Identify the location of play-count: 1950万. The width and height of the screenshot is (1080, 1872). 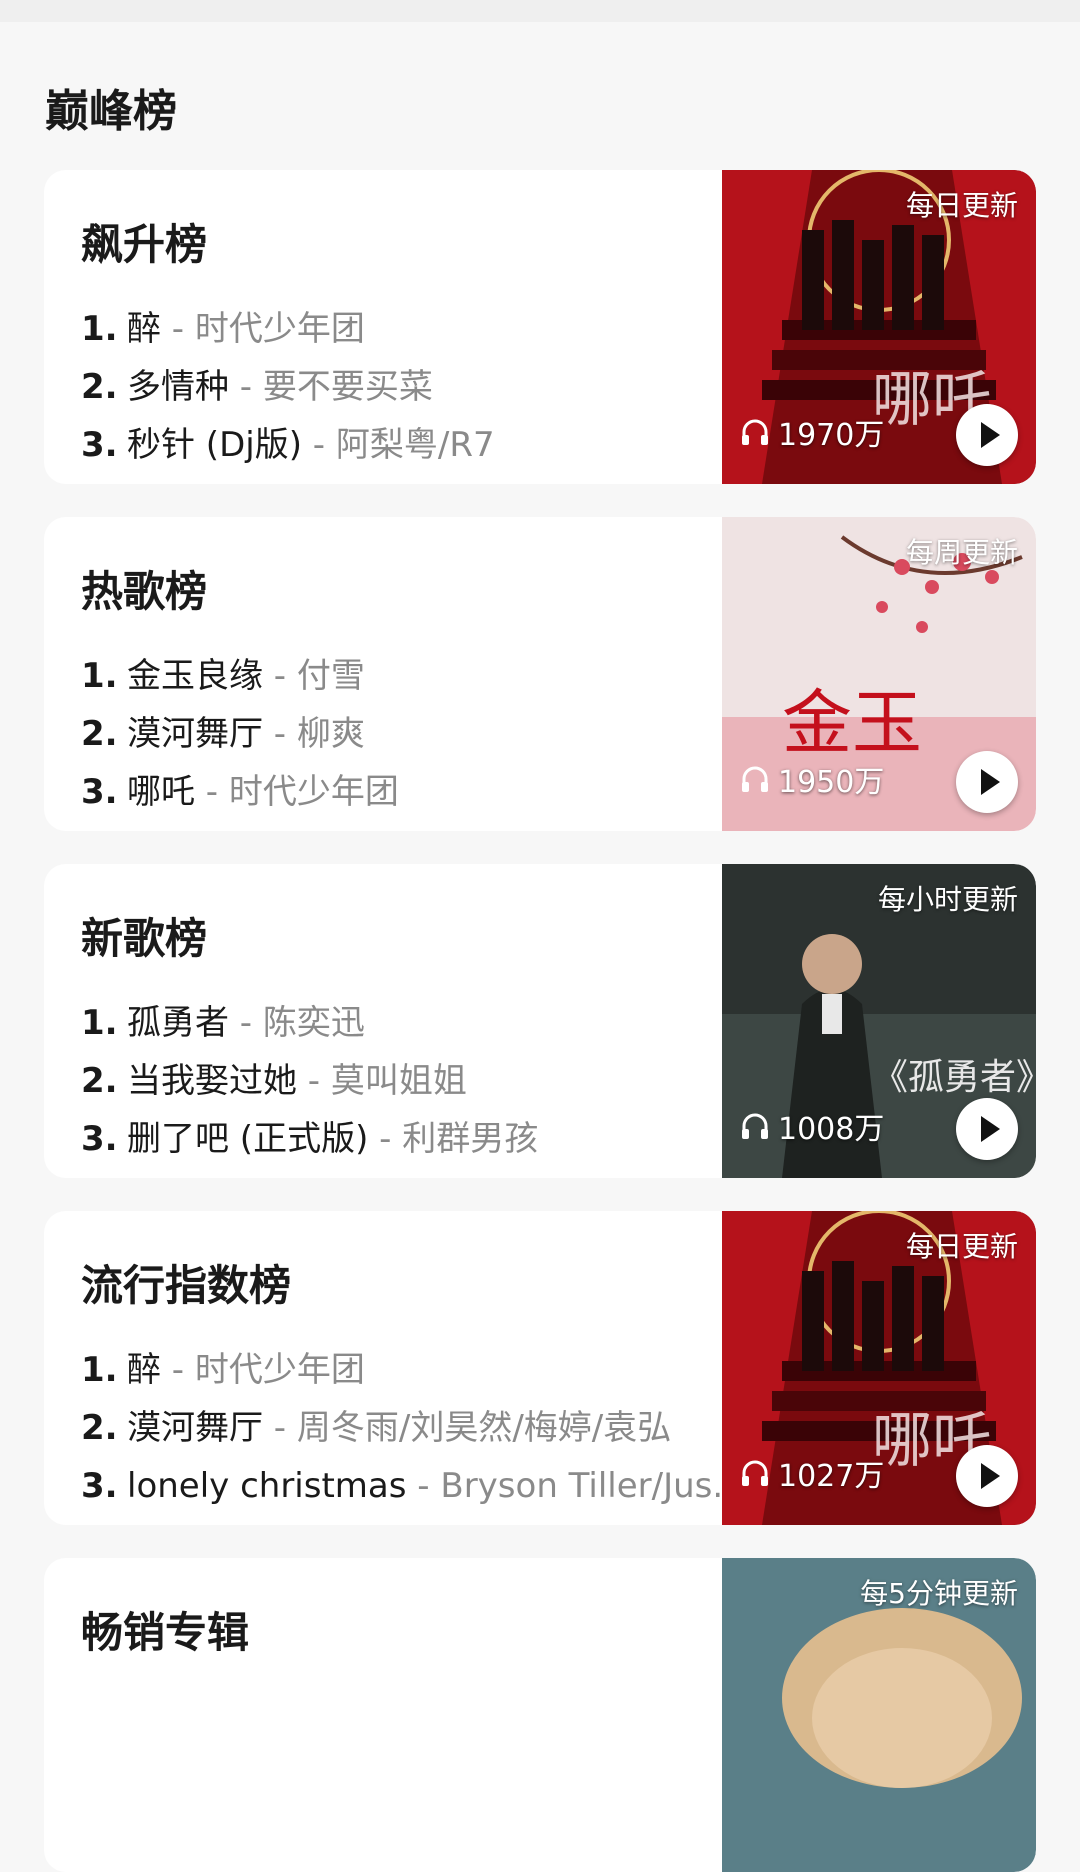
(812, 779).